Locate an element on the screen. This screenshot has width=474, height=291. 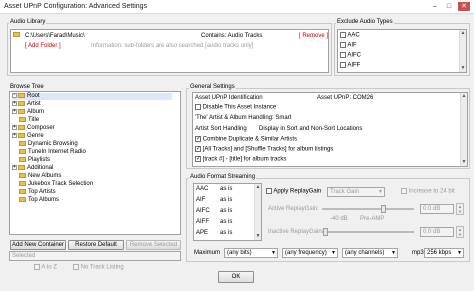
tree-item-root: - Root is located at coordinates (92, 96).